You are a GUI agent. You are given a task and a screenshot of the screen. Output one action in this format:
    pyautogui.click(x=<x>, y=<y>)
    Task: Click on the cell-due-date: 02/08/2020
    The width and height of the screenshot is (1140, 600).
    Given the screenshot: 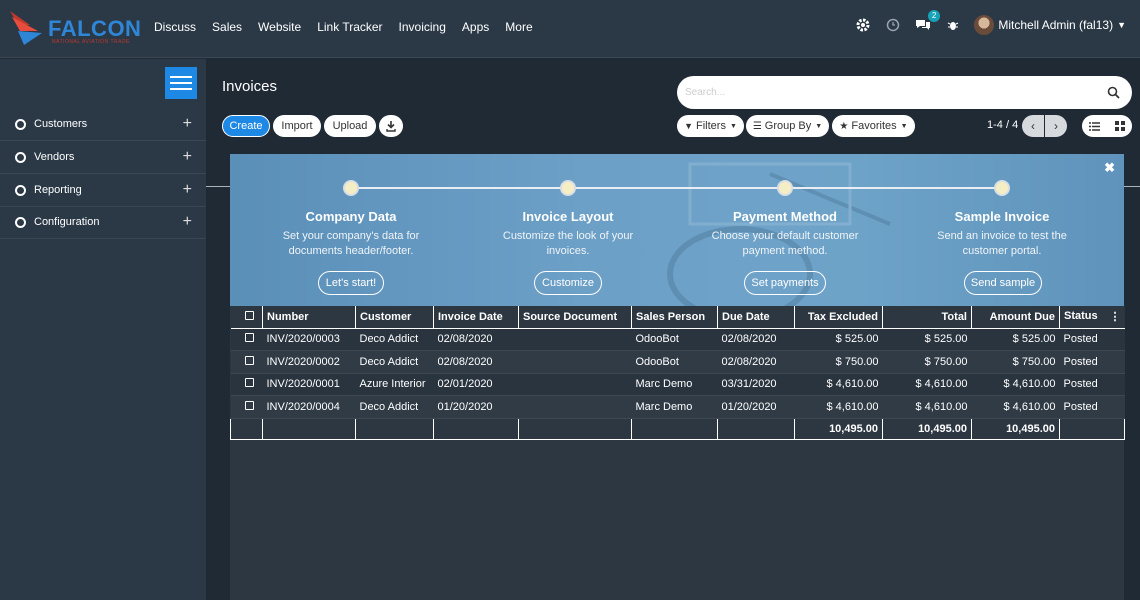 What is the action you would take?
    pyautogui.click(x=756, y=362)
    